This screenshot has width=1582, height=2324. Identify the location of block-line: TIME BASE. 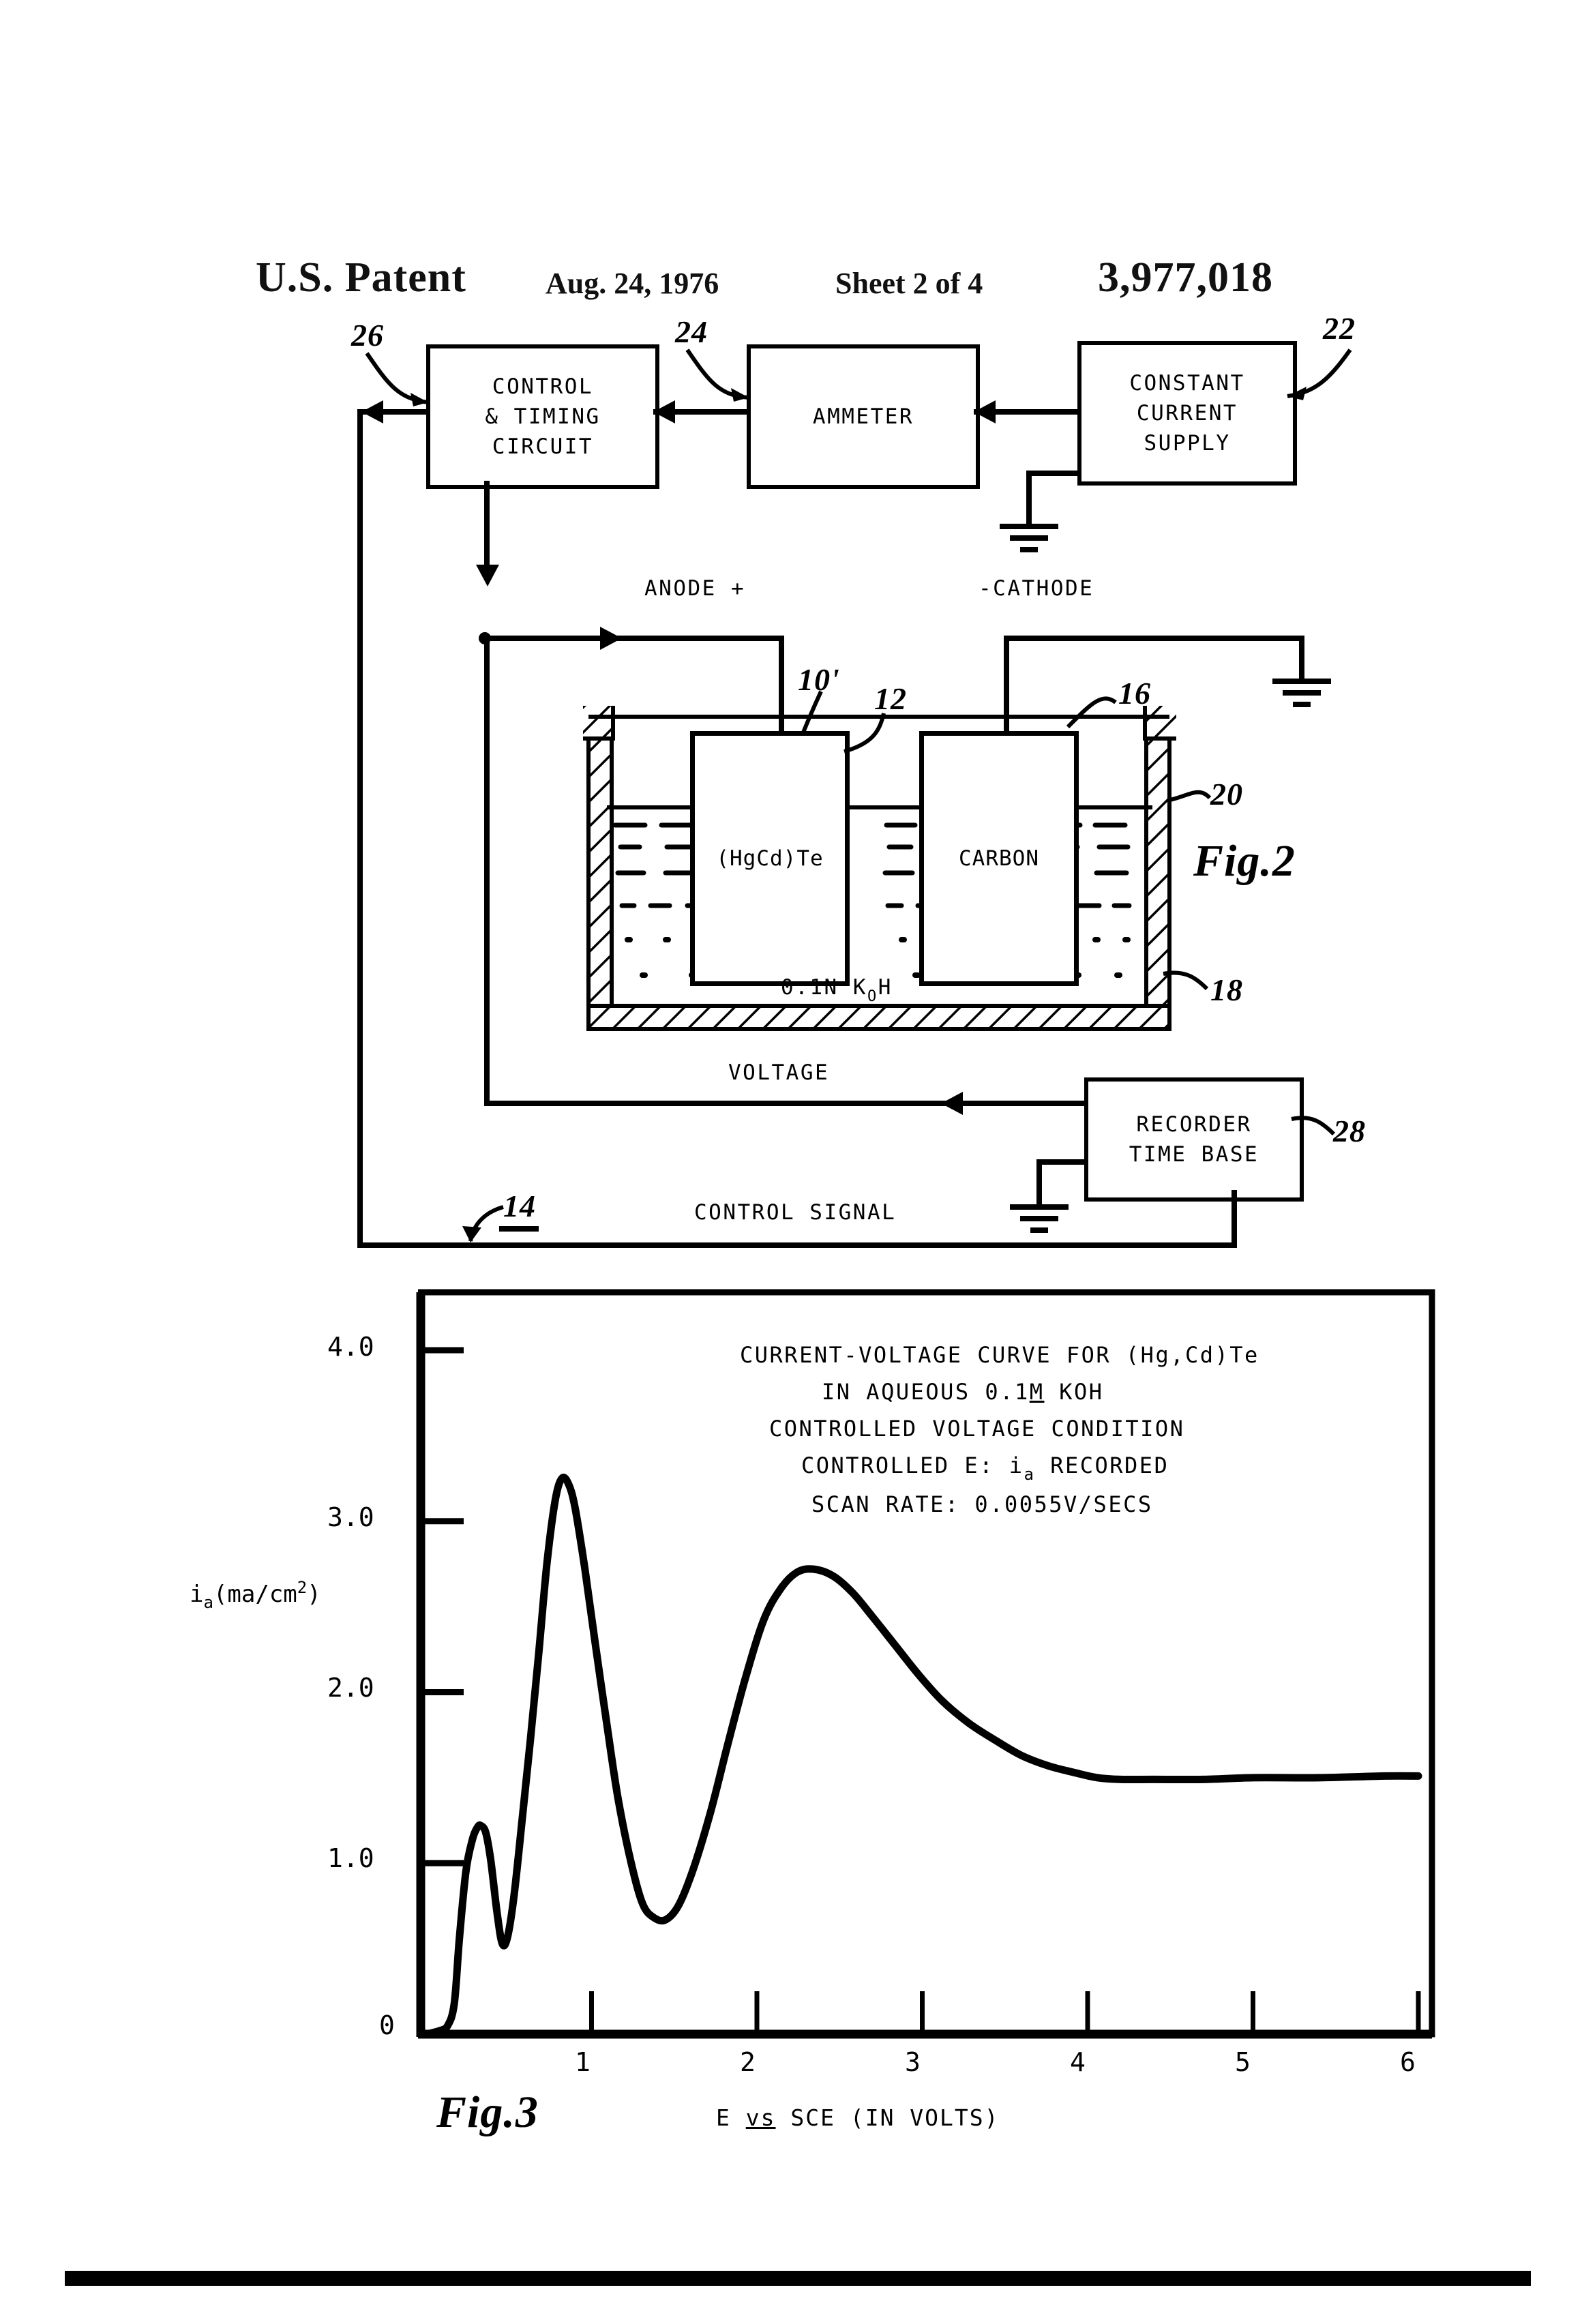
(1194, 1154).